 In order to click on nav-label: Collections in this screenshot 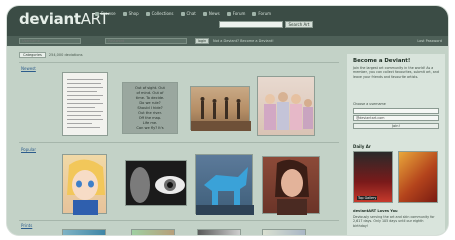, I will do `click(162, 13)`.